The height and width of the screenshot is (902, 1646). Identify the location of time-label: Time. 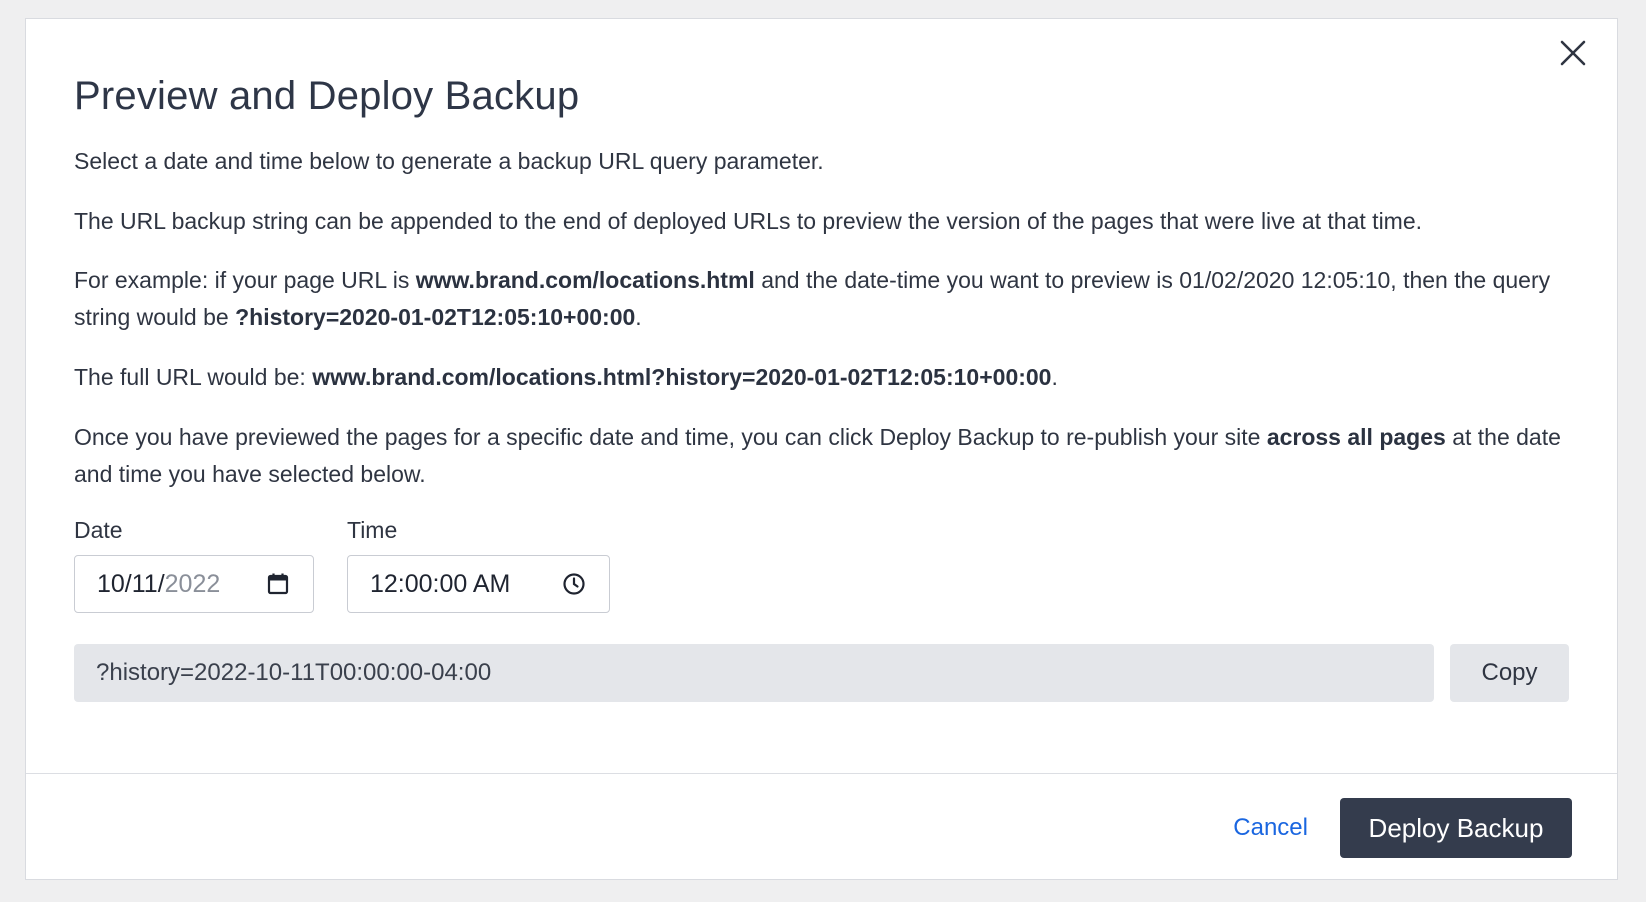
(372, 530).